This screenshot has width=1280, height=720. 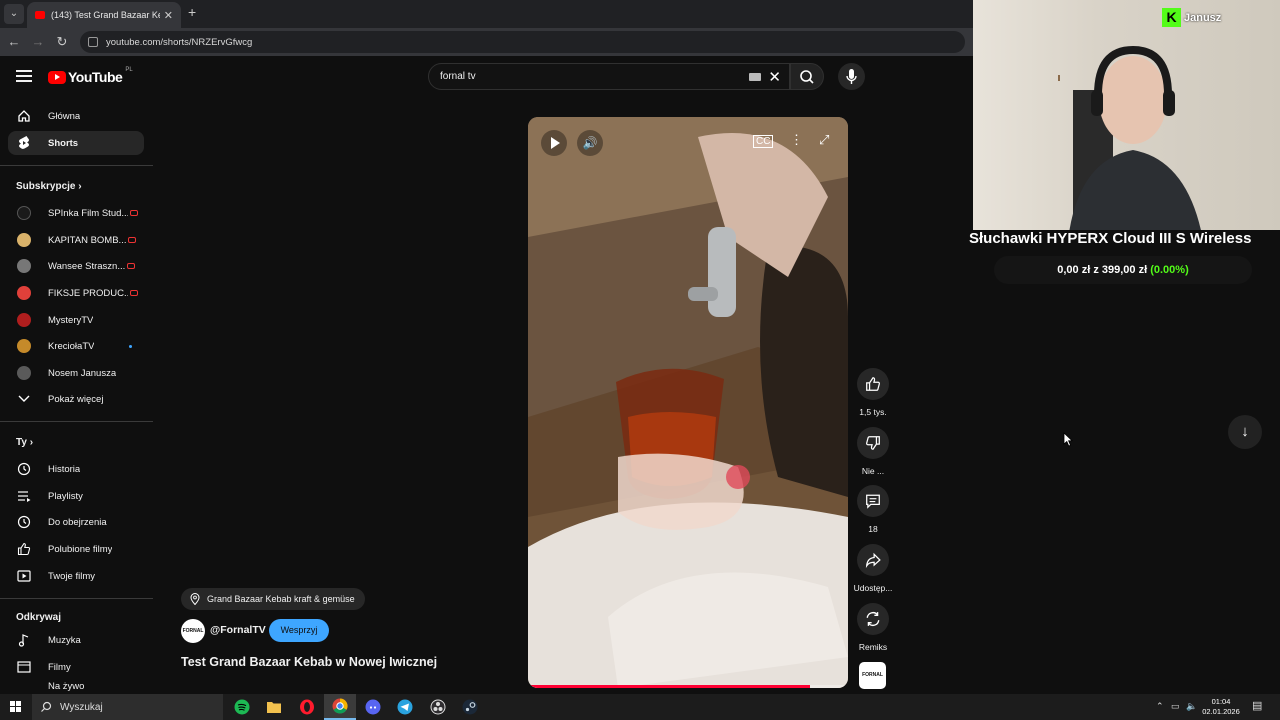 What do you see at coordinates (774, 77) in the screenshot?
I see `clear-search-icon: ✕` at bounding box center [774, 77].